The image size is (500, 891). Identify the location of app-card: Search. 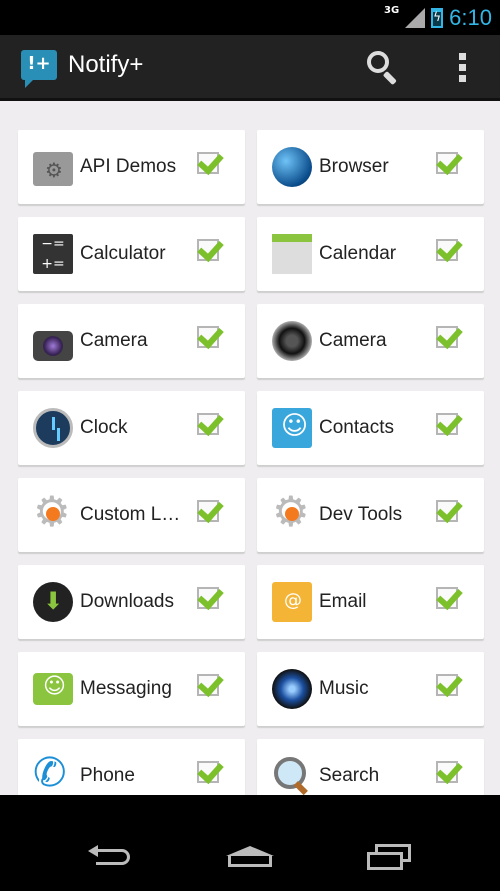
(370, 767).